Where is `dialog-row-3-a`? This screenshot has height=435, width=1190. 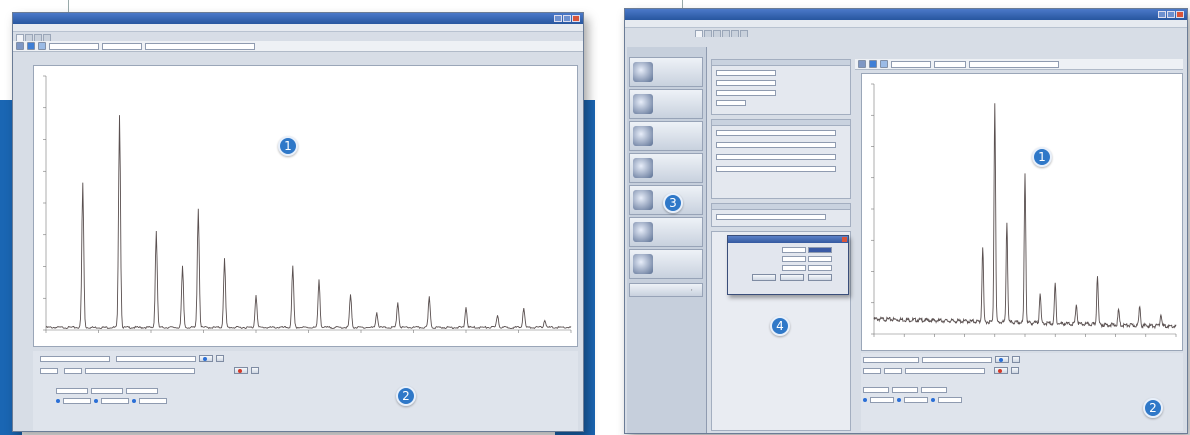 dialog-row-3-a is located at coordinates (794, 268).